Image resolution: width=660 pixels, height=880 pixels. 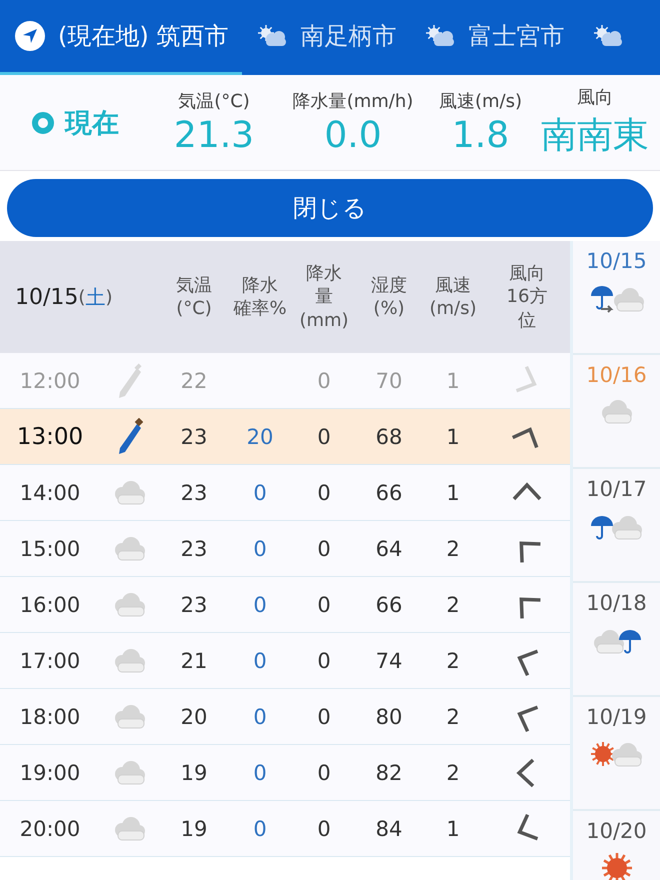 I want to click on close-button: 閉じる, so click(x=330, y=208).